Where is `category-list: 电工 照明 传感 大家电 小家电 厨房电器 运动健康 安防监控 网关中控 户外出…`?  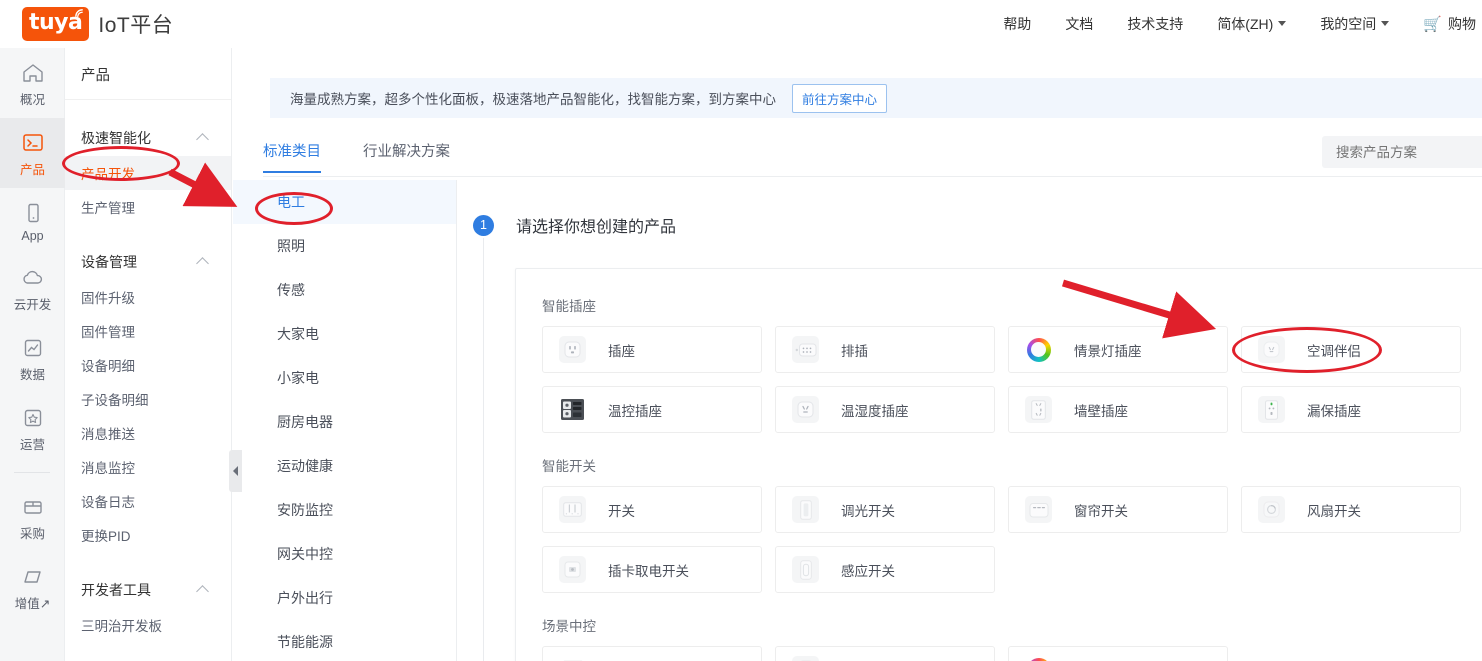
category-list: 电工 照明 传感 大家电 小家电 厨房电器 运动健康 安防监控 网关中控 户外出… is located at coordinates (345, 420).